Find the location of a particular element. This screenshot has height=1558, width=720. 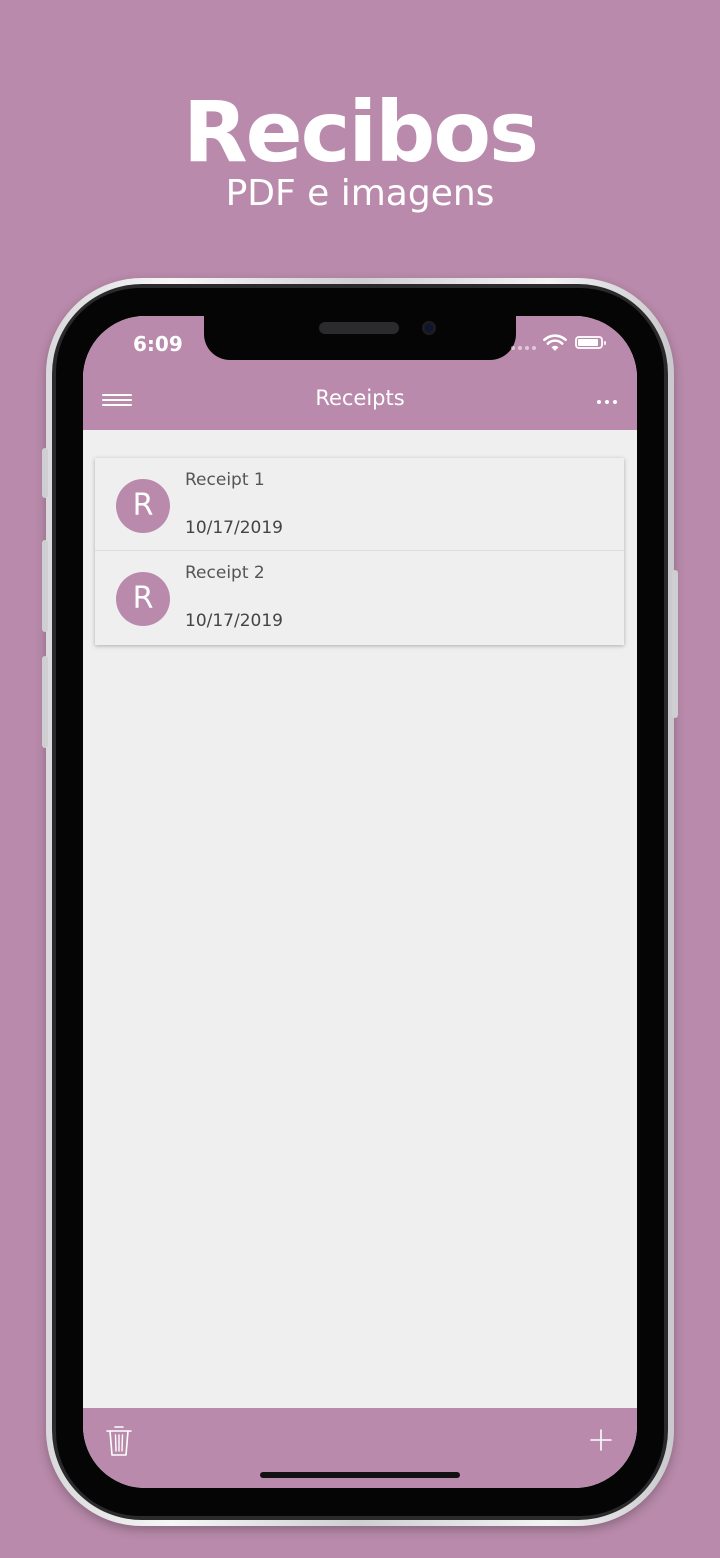

page-title: Receipts is located at coordinates (360, 398).